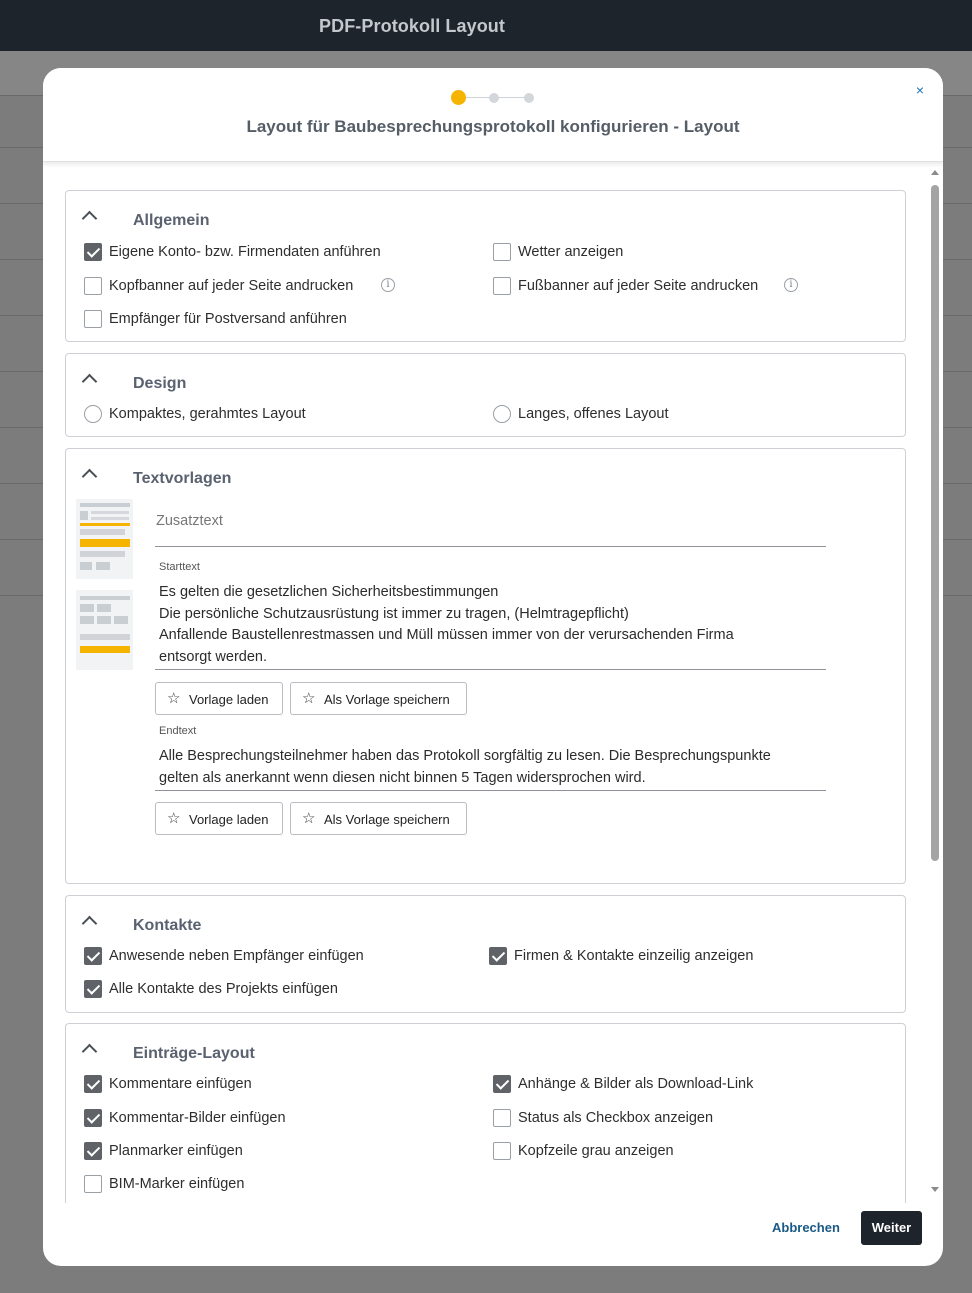  Describe the element at coordinates (490, 530) in the screenshot. I see `zusatztext-input: Zusatztext` at that location.